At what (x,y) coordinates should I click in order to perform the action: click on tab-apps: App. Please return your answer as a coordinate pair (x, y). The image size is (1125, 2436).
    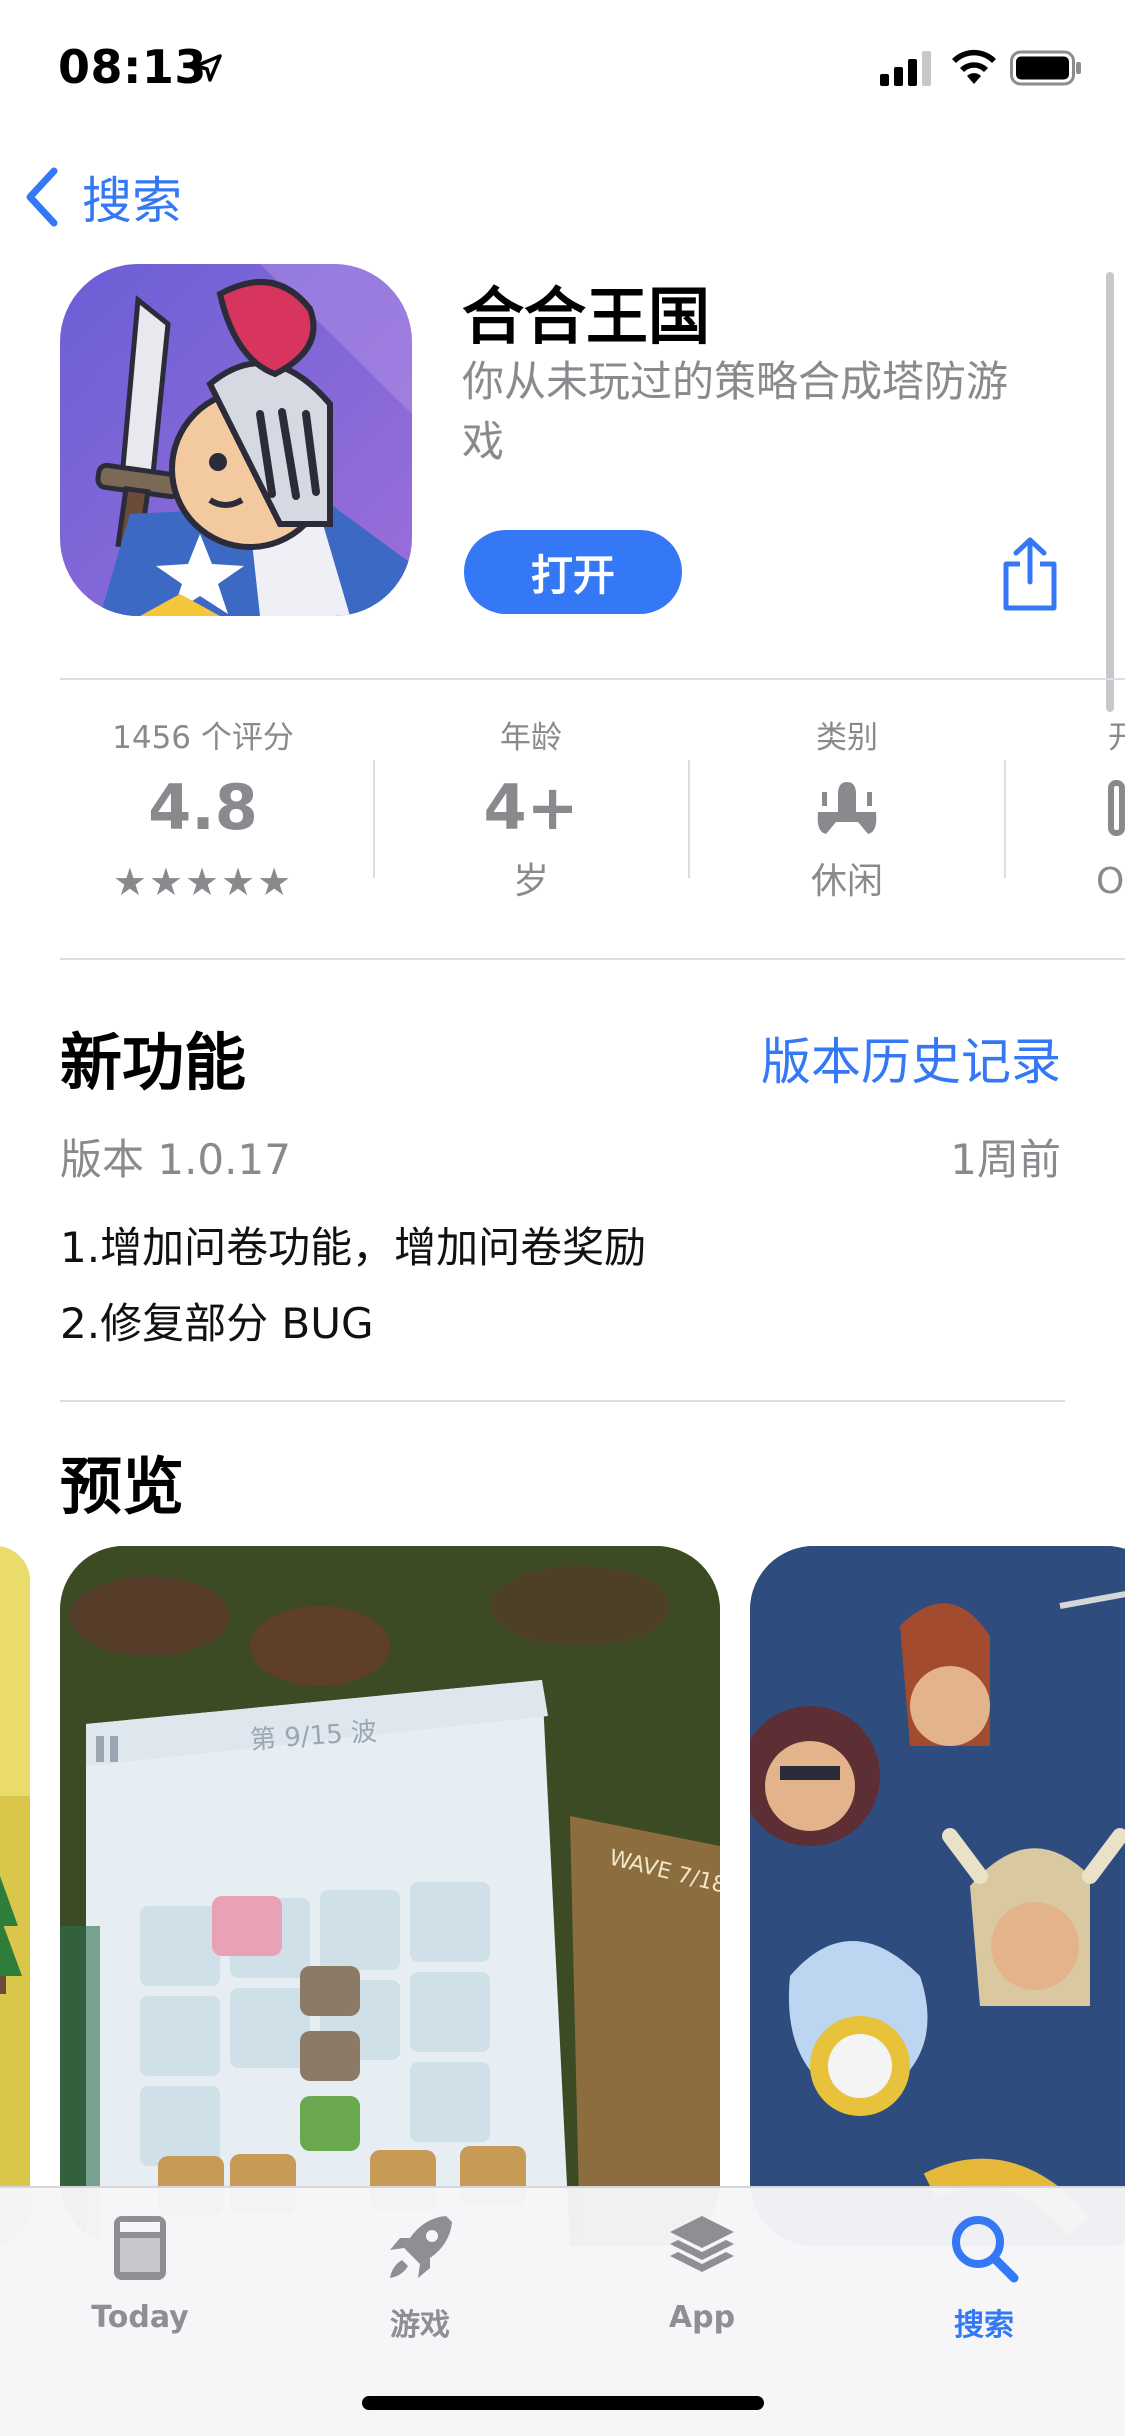
    Looking at the image, I should click on (702, 2271).